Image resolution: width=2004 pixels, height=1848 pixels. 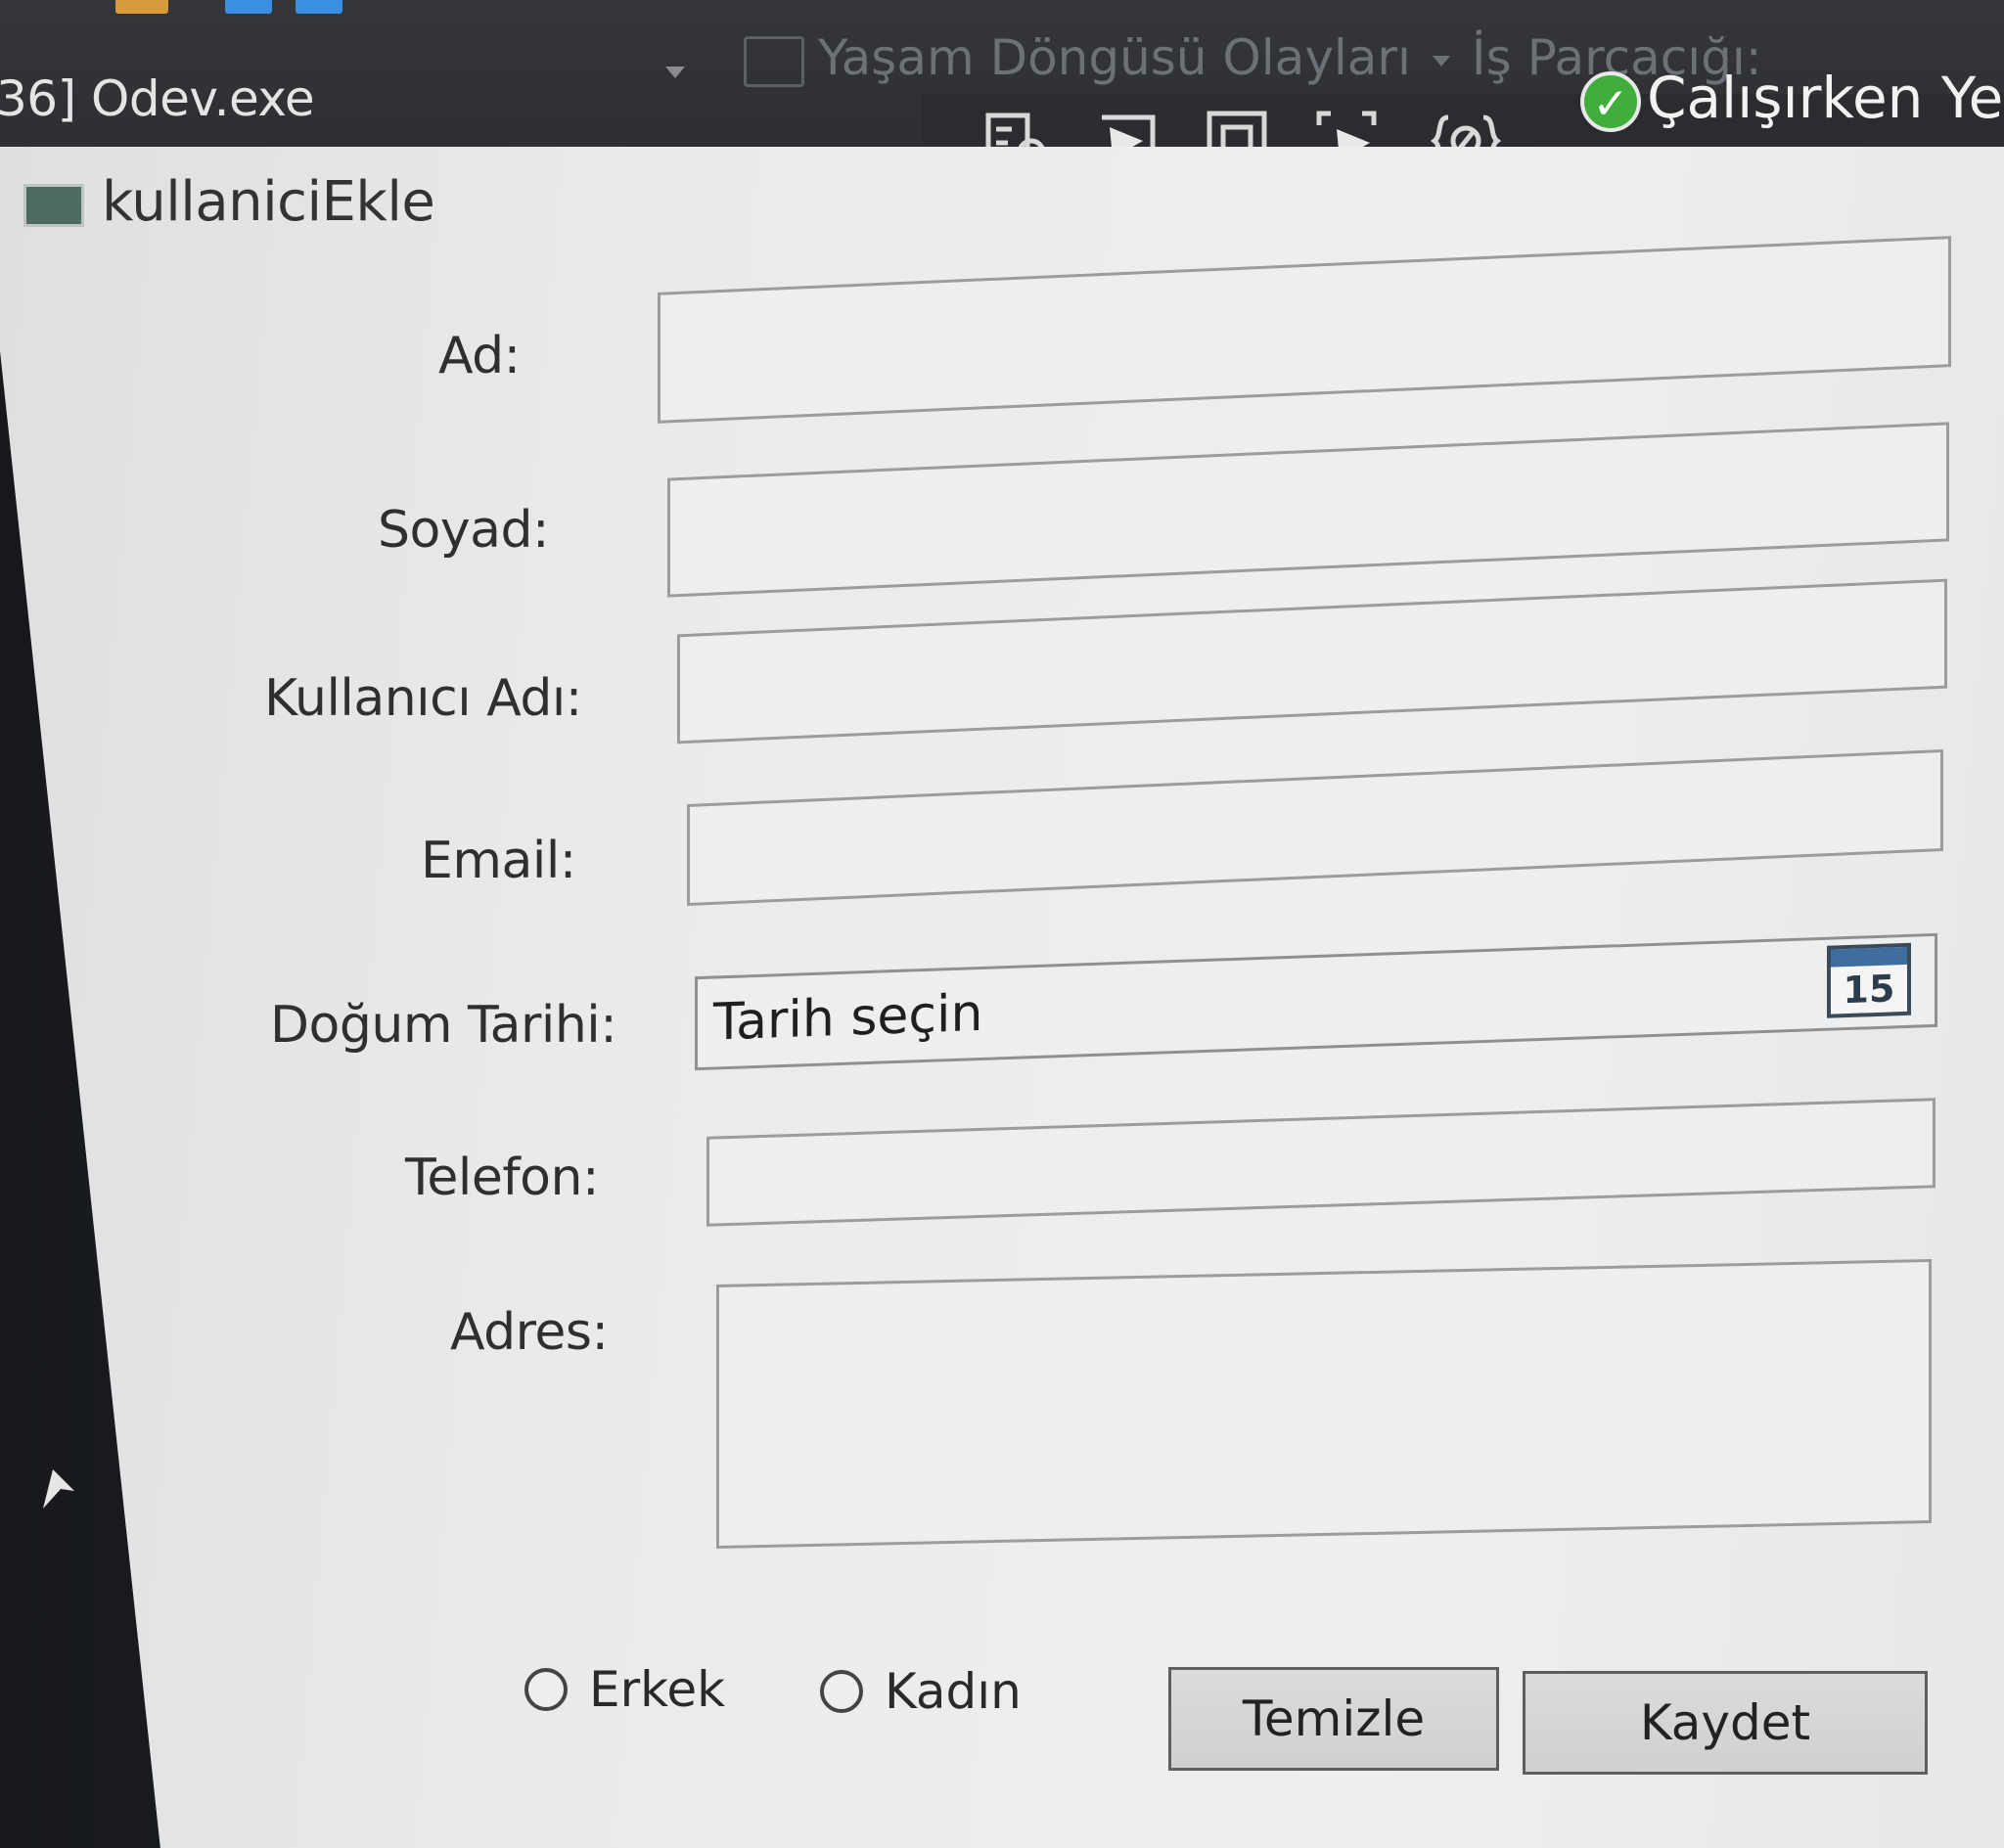 I want to click on window-titlebar: kullaniciEkle, so click(x=465, y=199).